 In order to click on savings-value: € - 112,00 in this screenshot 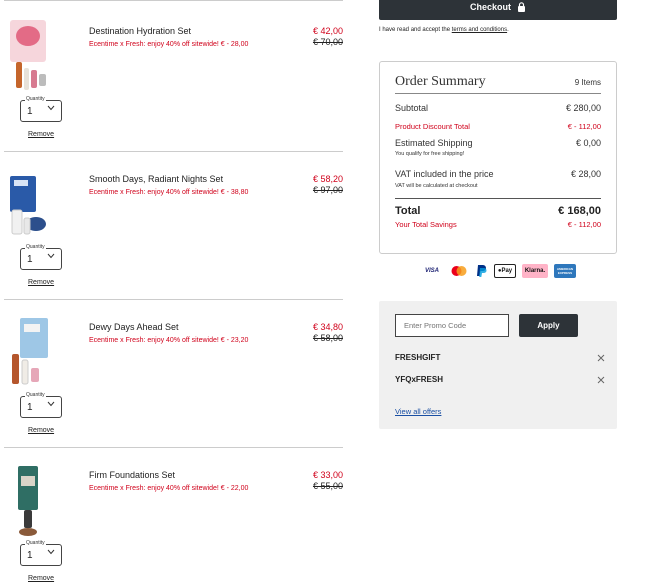, I will do `click(584, 224)`.